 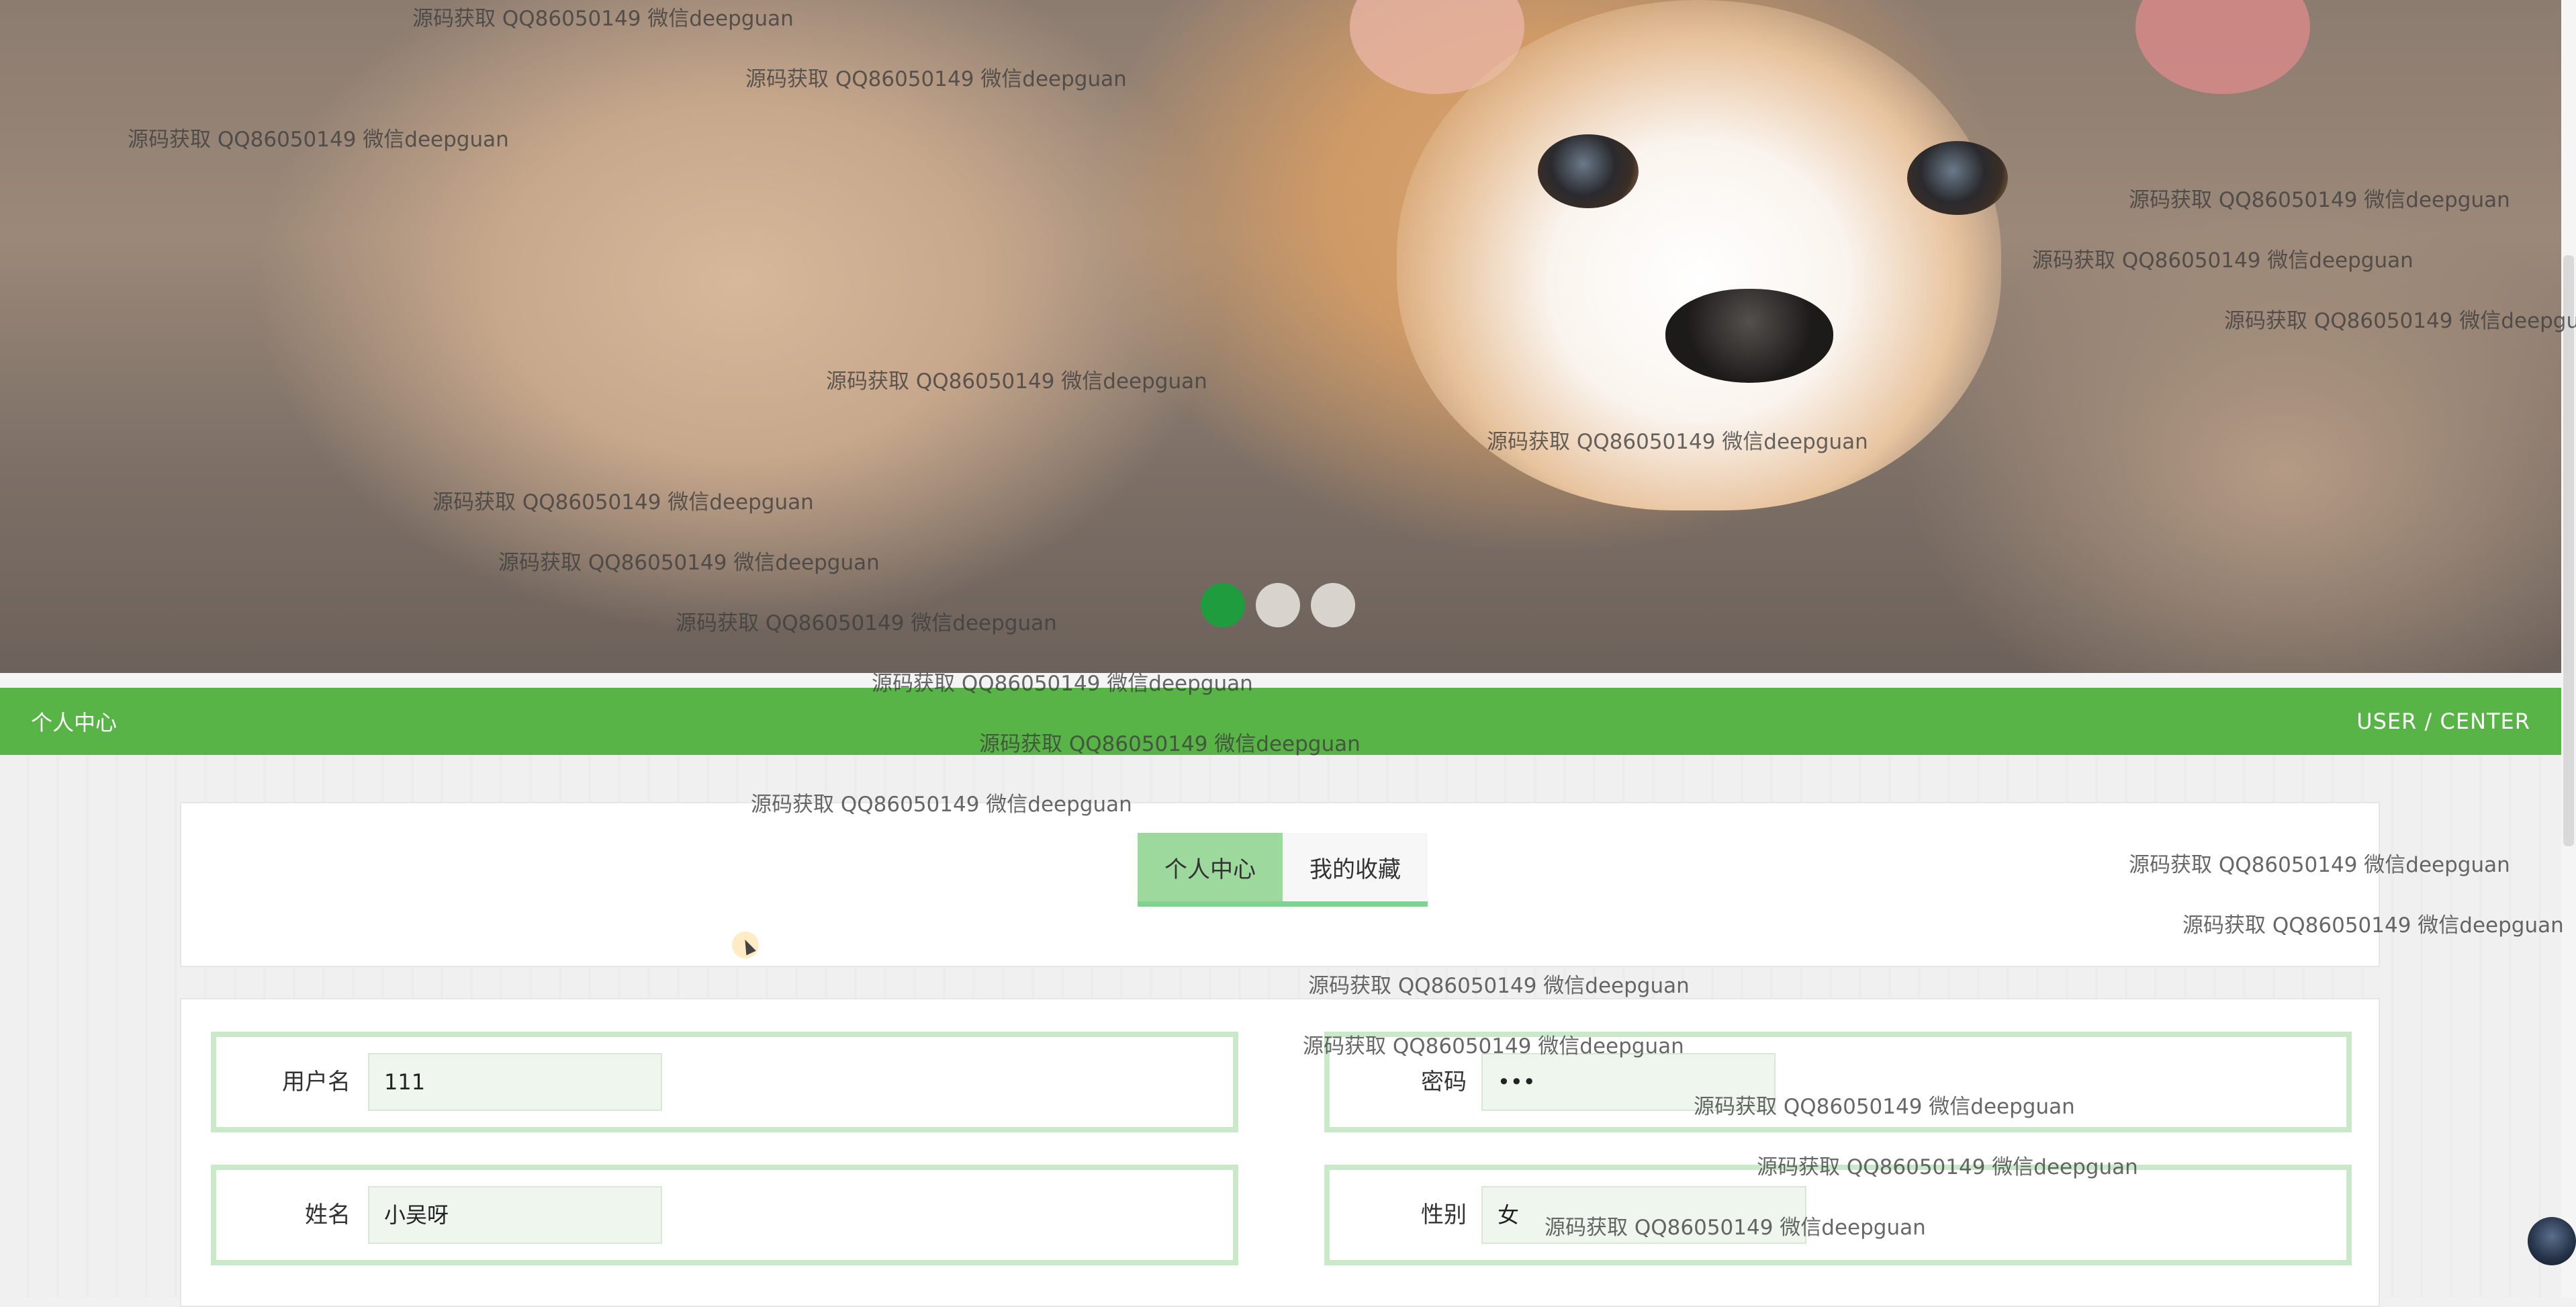 What do you see at coordinates (2552, 1241) in the screenshot?
I see `floating-avatar` at bounding box center [2552, 1241].